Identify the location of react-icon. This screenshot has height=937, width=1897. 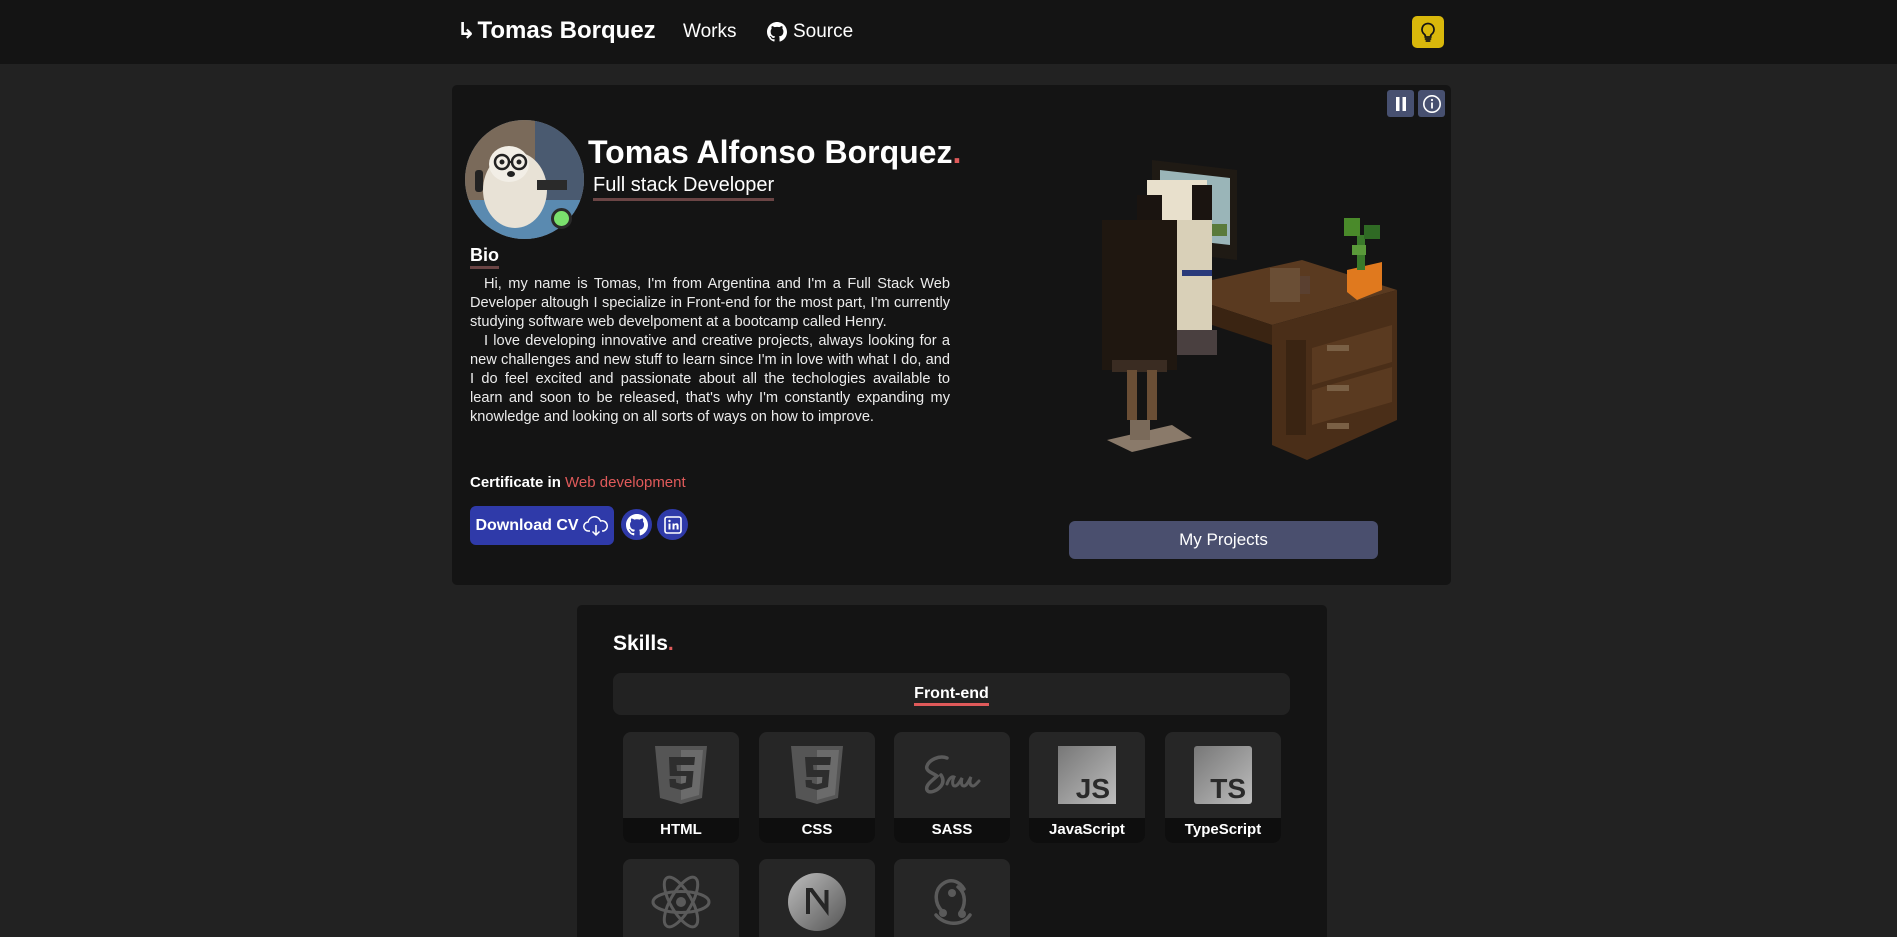
(681, 902).